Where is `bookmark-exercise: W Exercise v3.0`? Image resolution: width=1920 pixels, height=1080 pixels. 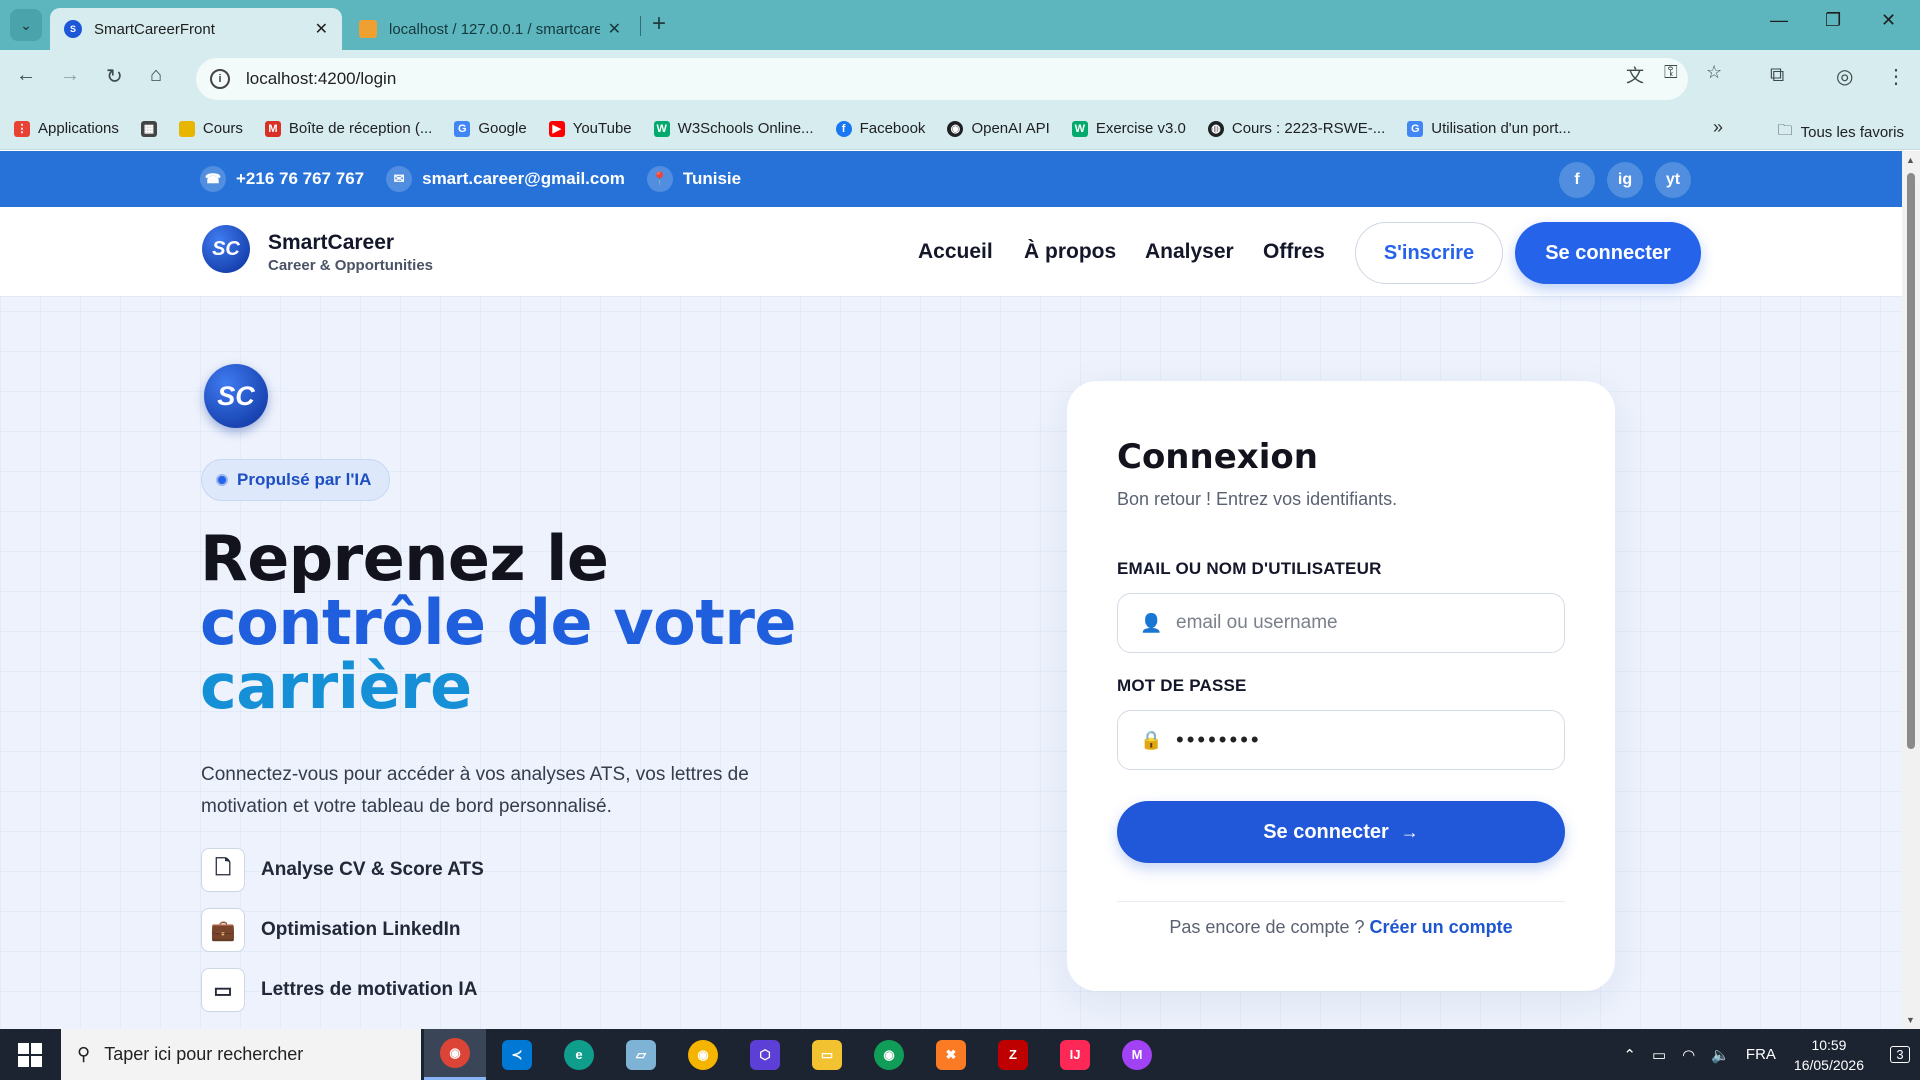 bookmark-exercise: W Exercise v3.0 is located at coordinates (1128, 128).